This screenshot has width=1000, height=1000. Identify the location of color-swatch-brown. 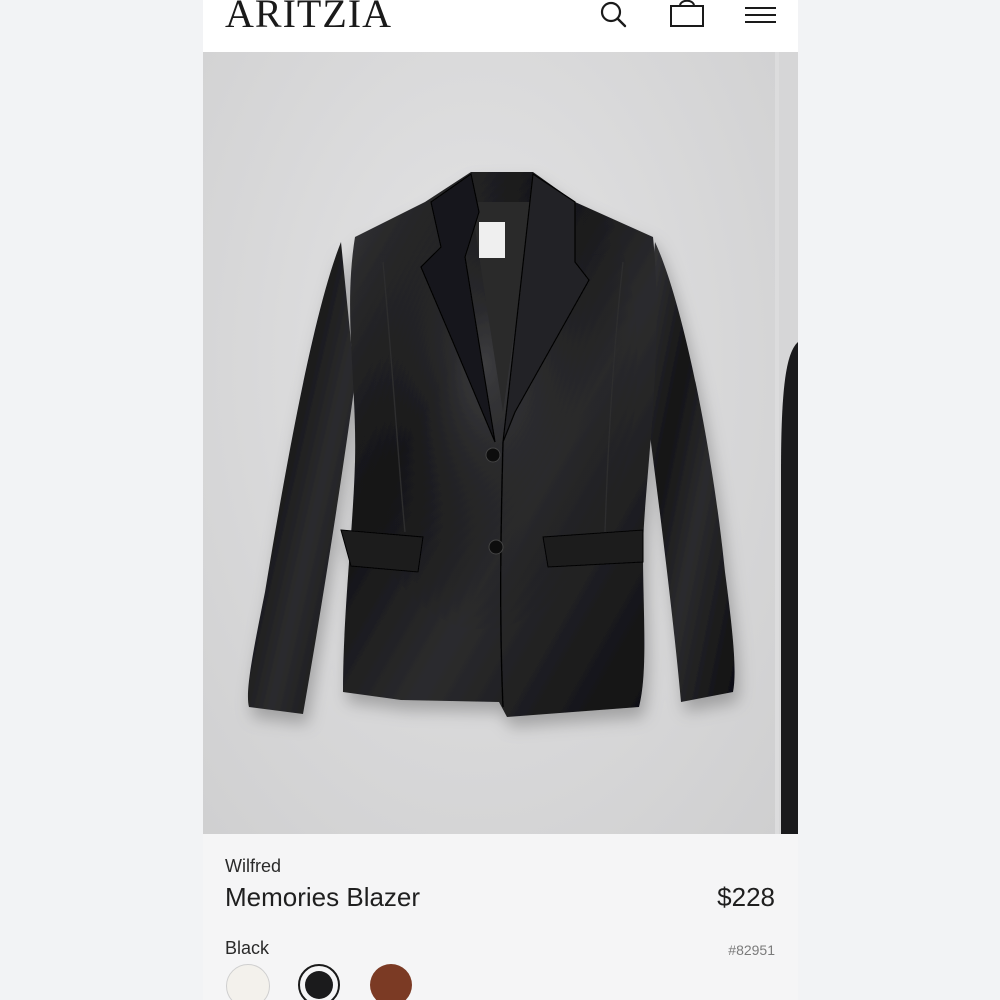
(391, 982).